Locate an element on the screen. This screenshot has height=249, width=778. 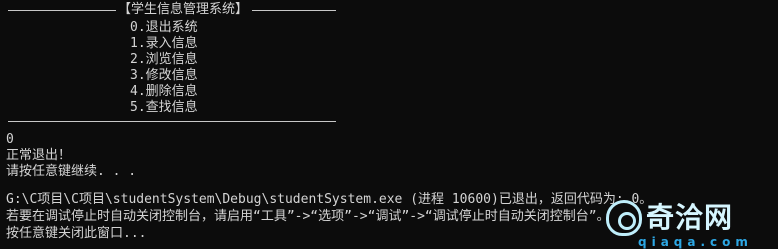
header-divider-left is located at coordinates (62, 10).